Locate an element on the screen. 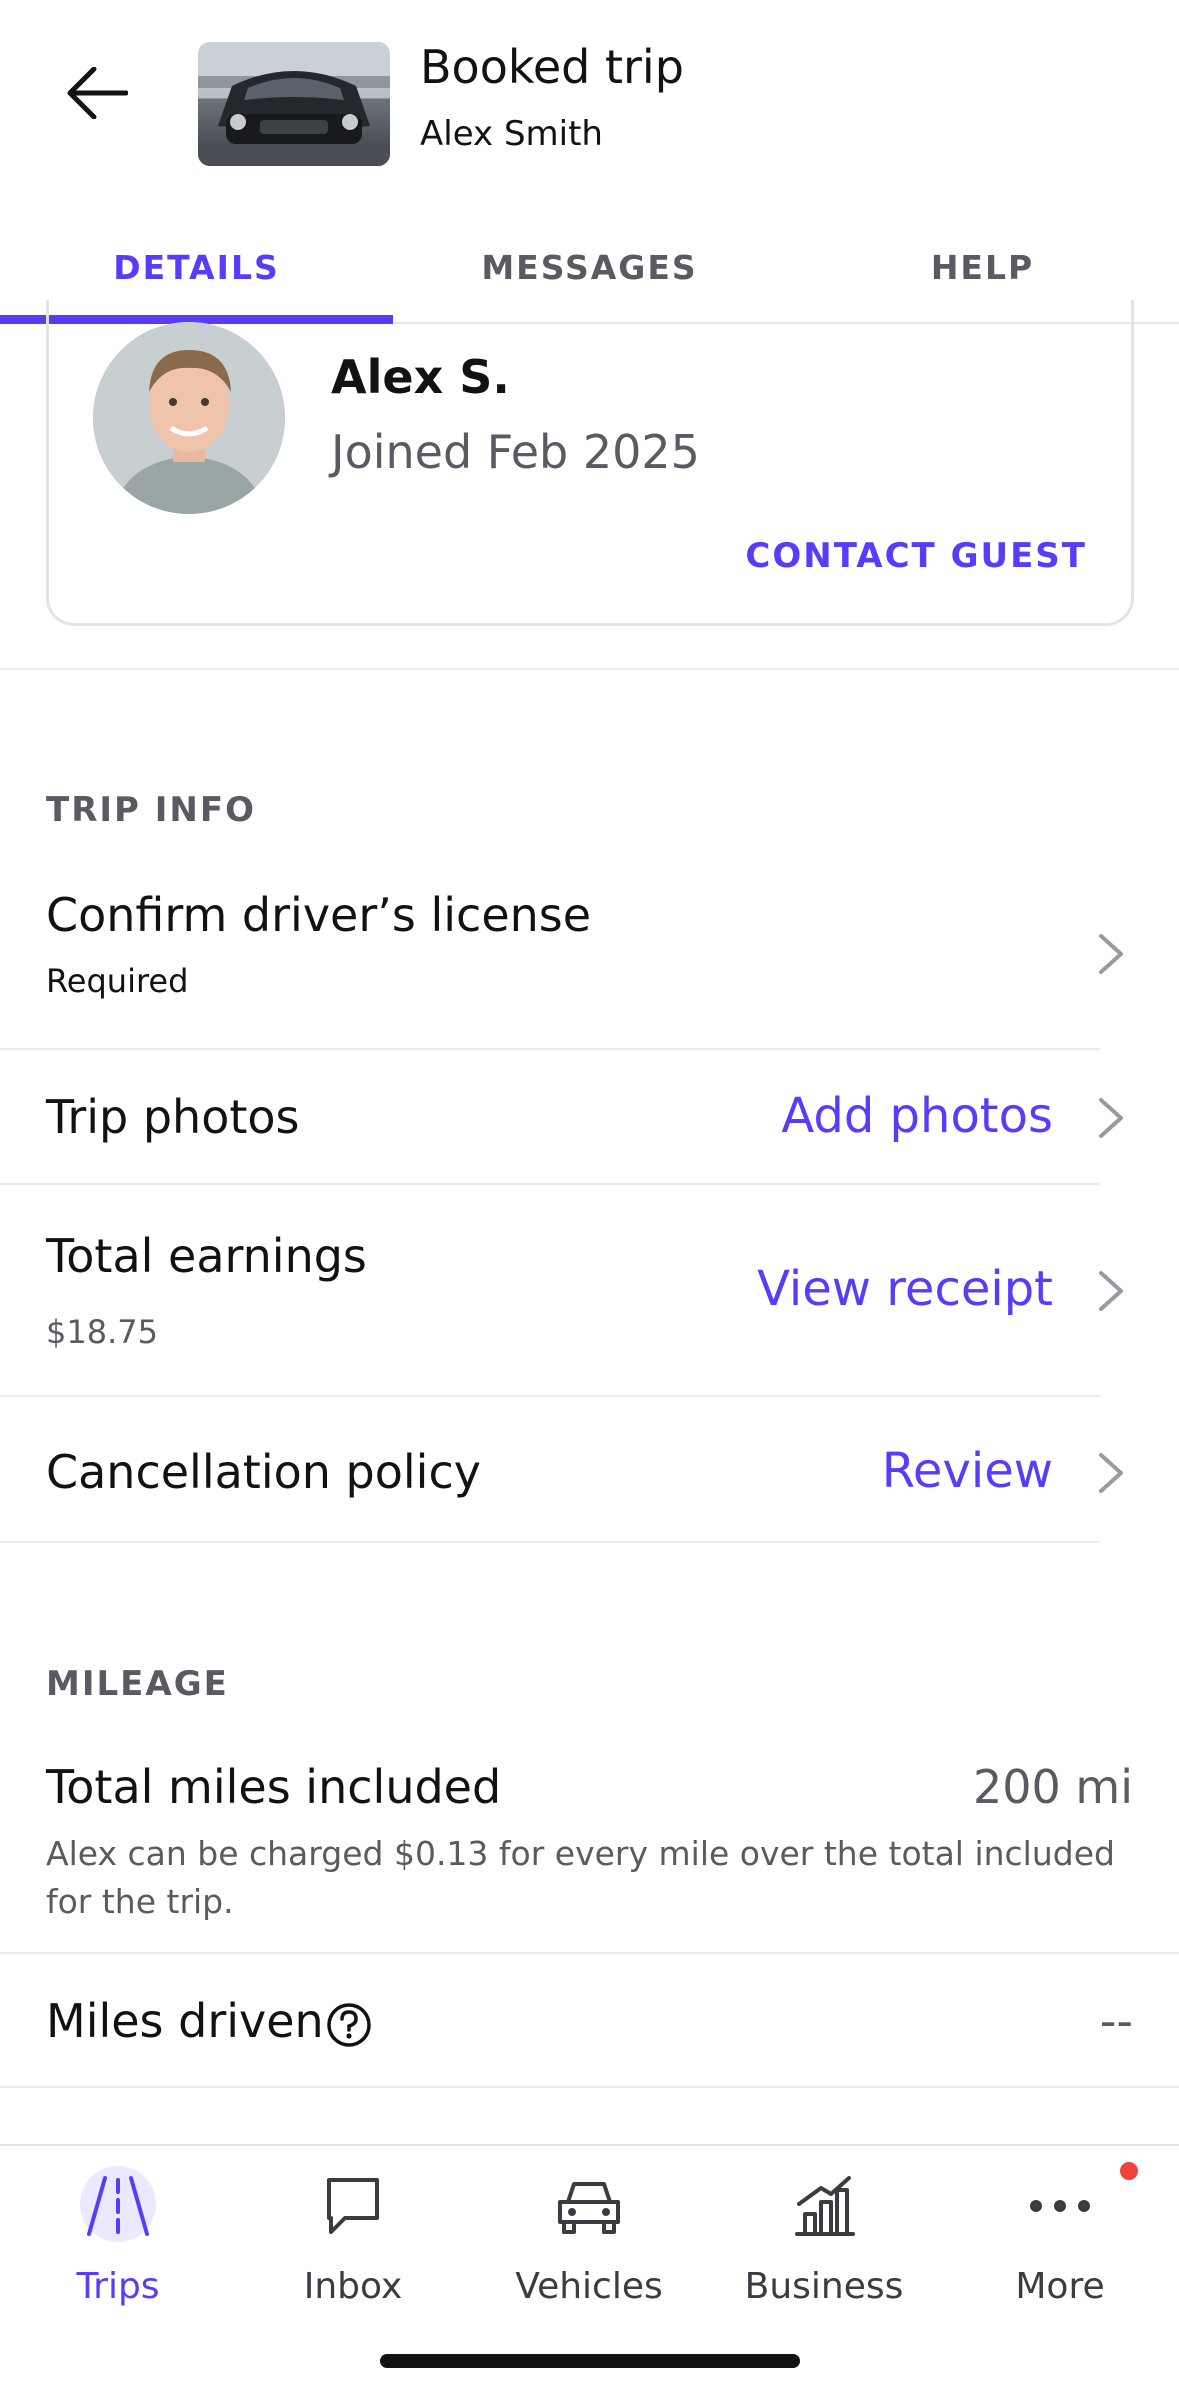 The width and height of the screenshot is (1179, 2396). review-link: Review is located at coordinates (967, 1471).